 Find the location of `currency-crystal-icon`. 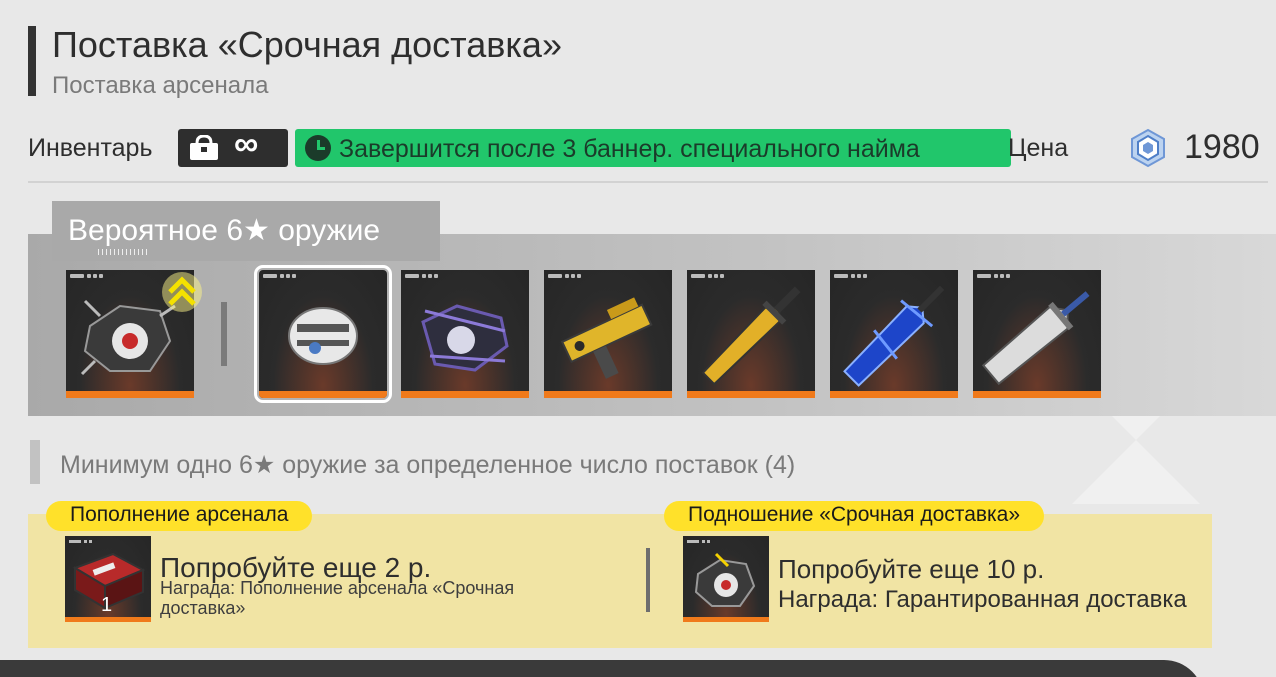

currency-crystal-icon is located at coordinates (1148, 148).